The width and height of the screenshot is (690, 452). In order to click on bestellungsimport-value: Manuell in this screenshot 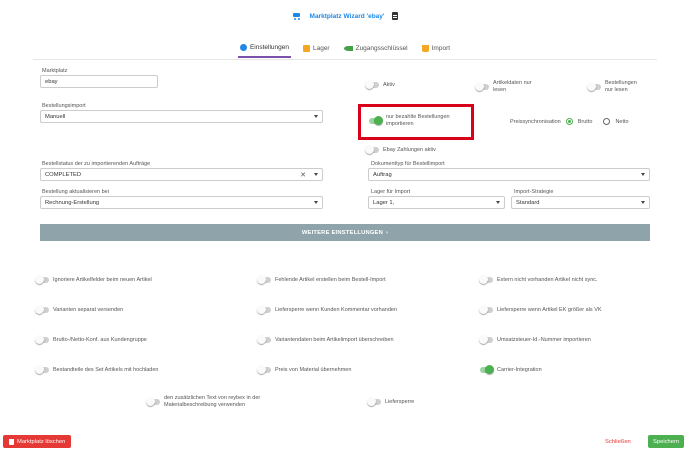, I will do `click(55, 116)`.